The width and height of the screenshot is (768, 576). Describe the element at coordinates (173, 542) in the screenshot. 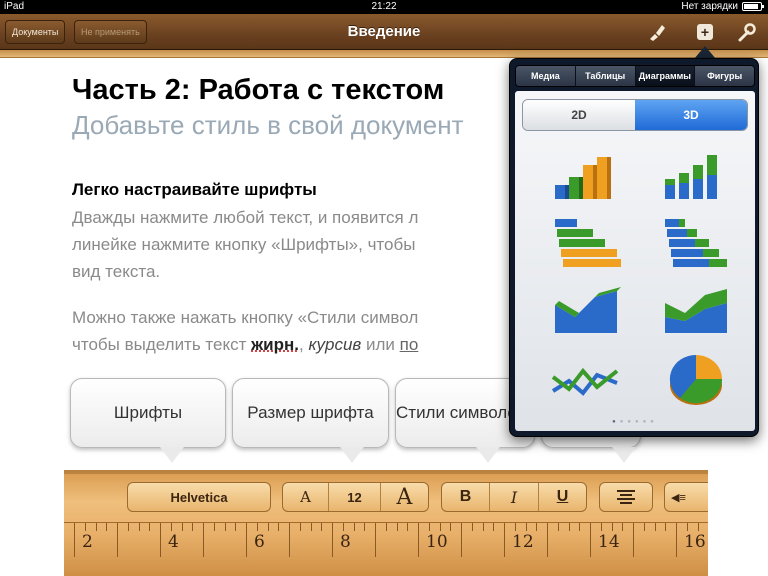

I see `ruler-number: 4` at that location.